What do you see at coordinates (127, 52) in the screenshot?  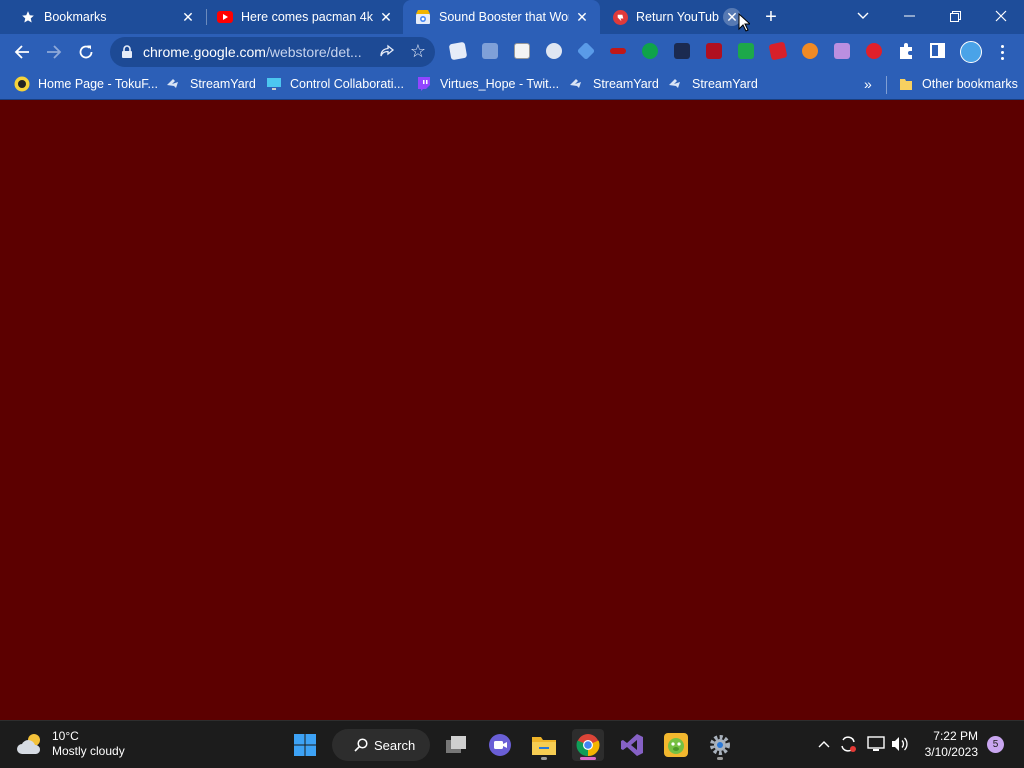 I see `lock-icon` at bounding box center [127, 52].